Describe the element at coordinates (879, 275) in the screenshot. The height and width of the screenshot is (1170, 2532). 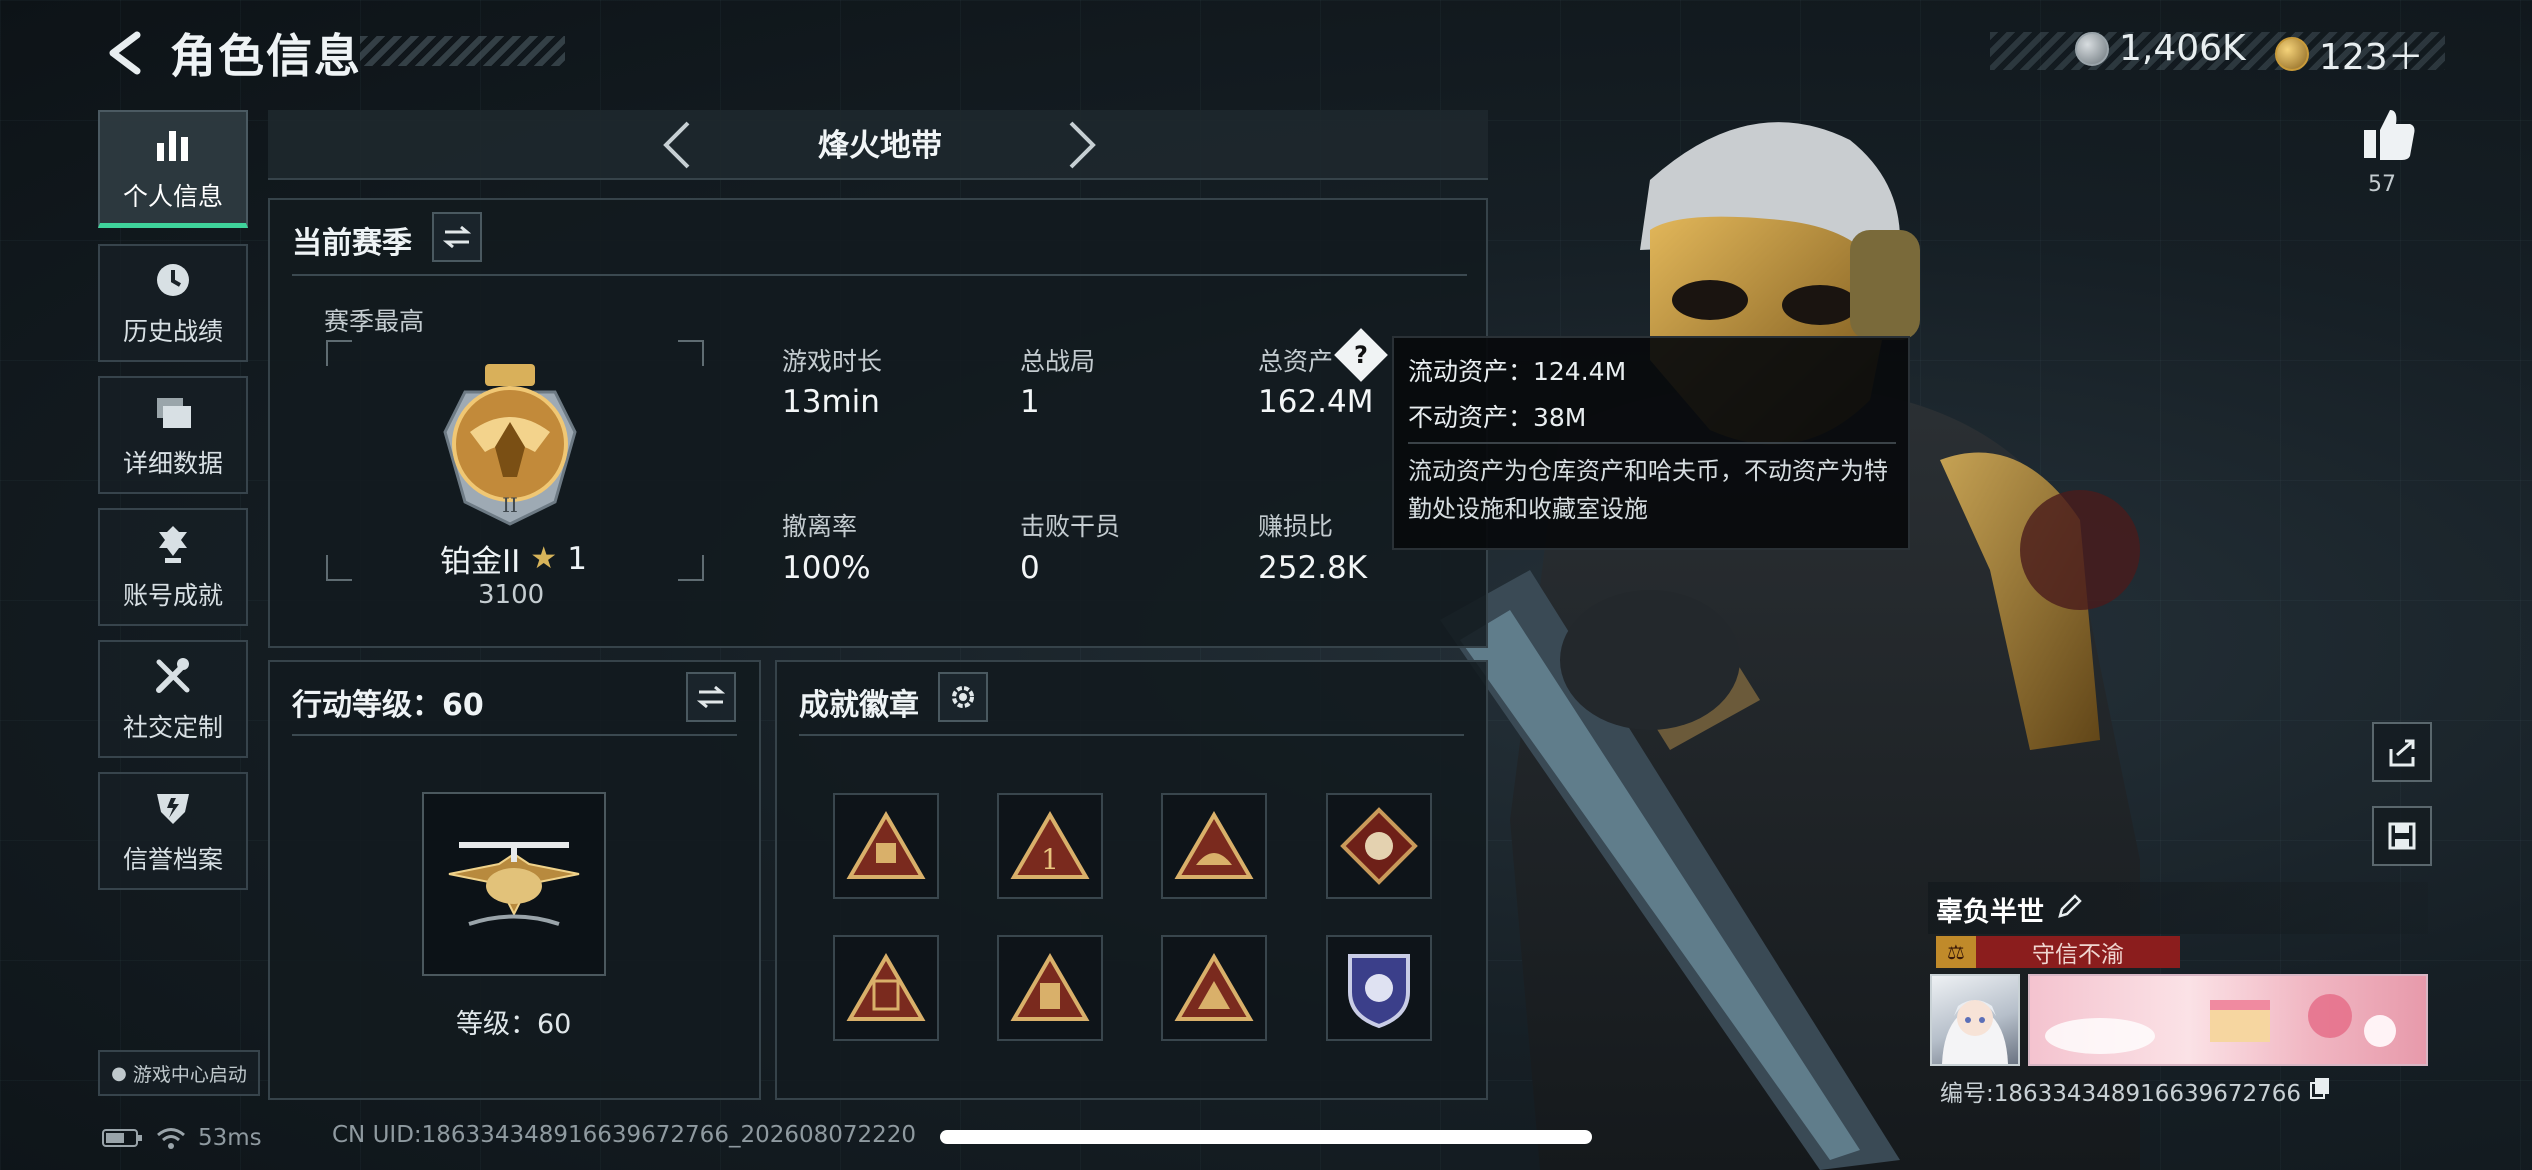
I see `season-divider` at that location.